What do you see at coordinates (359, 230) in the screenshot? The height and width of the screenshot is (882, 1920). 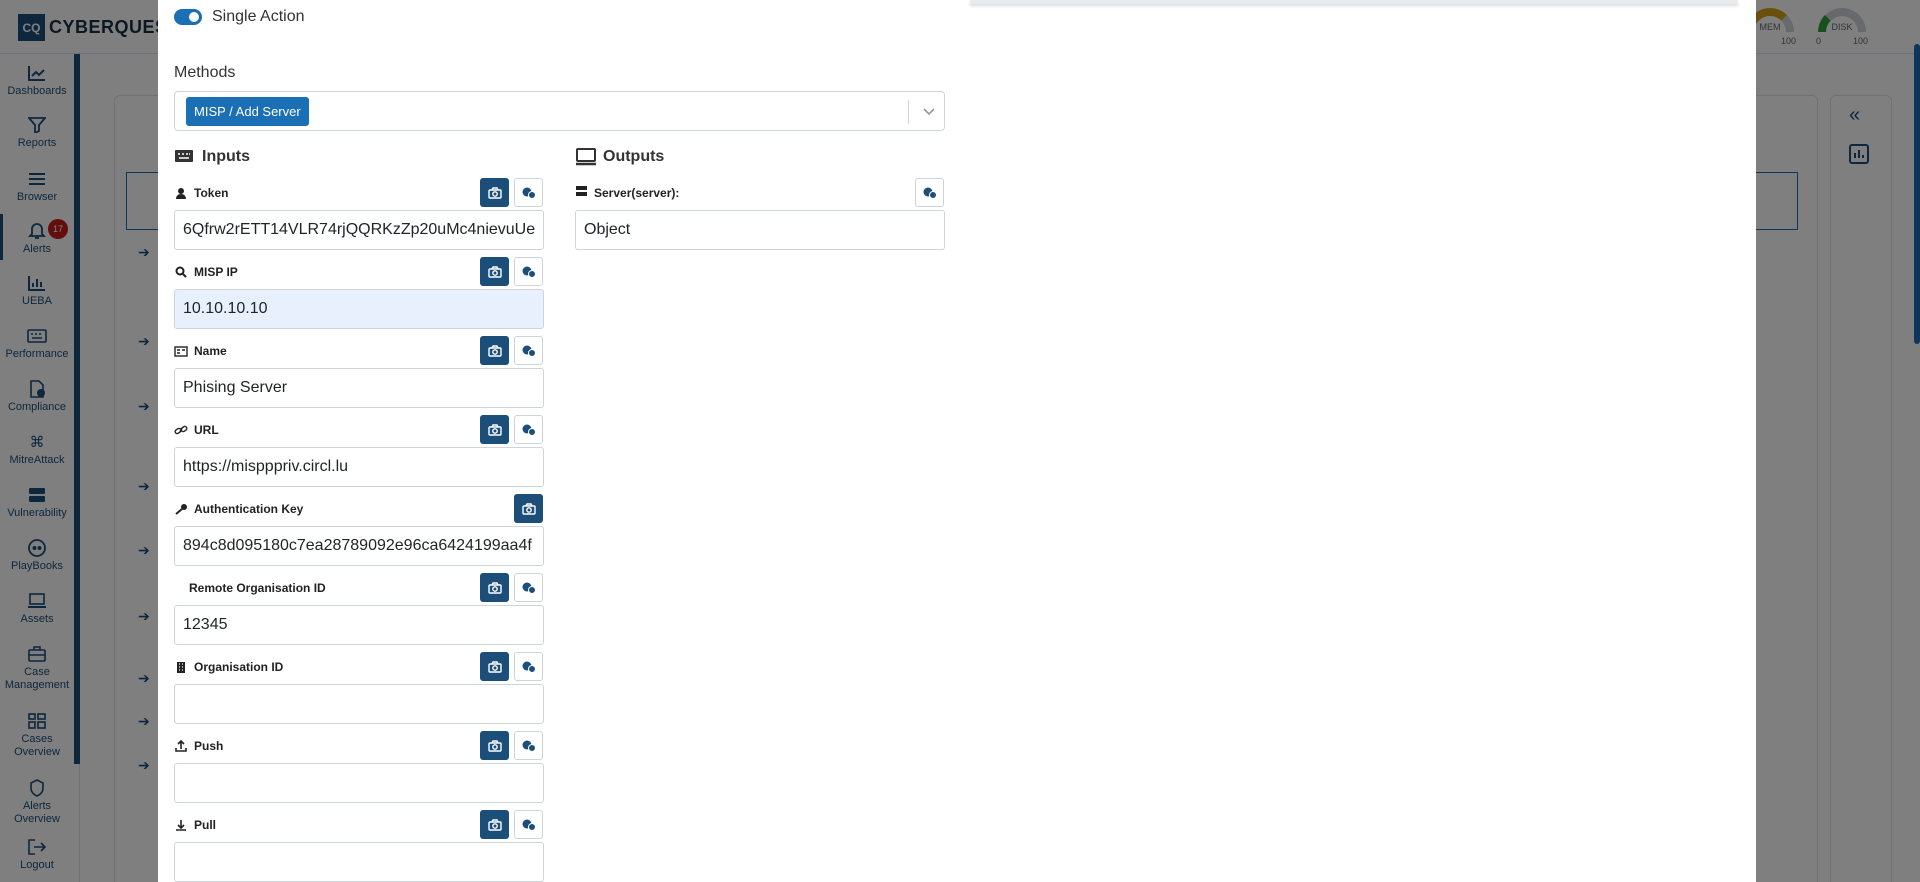 I see `token-input: 6Qfrw2rETT14VLR74rjQQRKzZp20uMc4nievuUe` at bounding box center [359, 230].